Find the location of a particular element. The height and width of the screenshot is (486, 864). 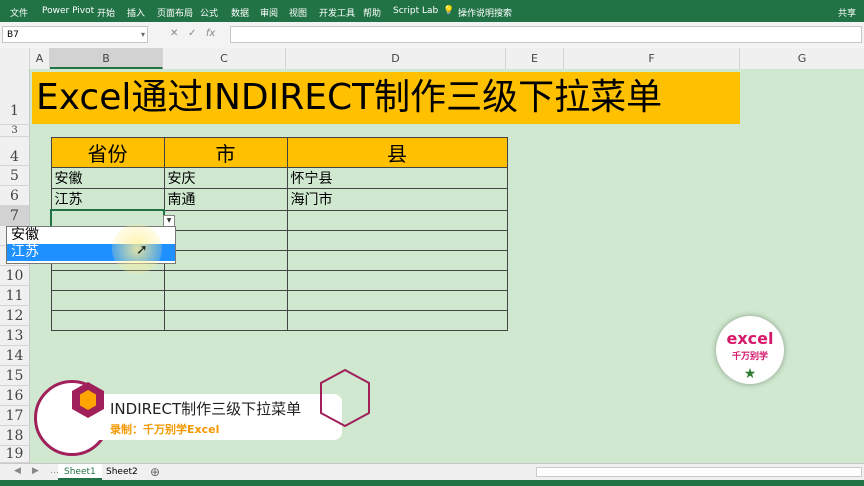

lightbulb-icon: 💡 is located at coordinates (449, 11).